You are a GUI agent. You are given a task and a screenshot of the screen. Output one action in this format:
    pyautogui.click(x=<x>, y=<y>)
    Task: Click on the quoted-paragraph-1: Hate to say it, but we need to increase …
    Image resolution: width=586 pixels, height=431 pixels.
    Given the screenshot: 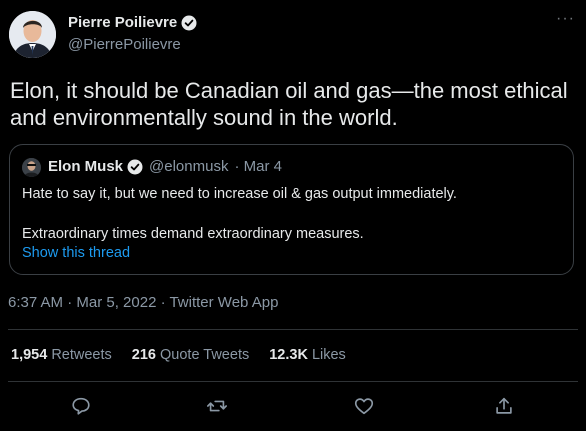 What is the action you would take?
    pyautogui.click(x=239, y=194)
    